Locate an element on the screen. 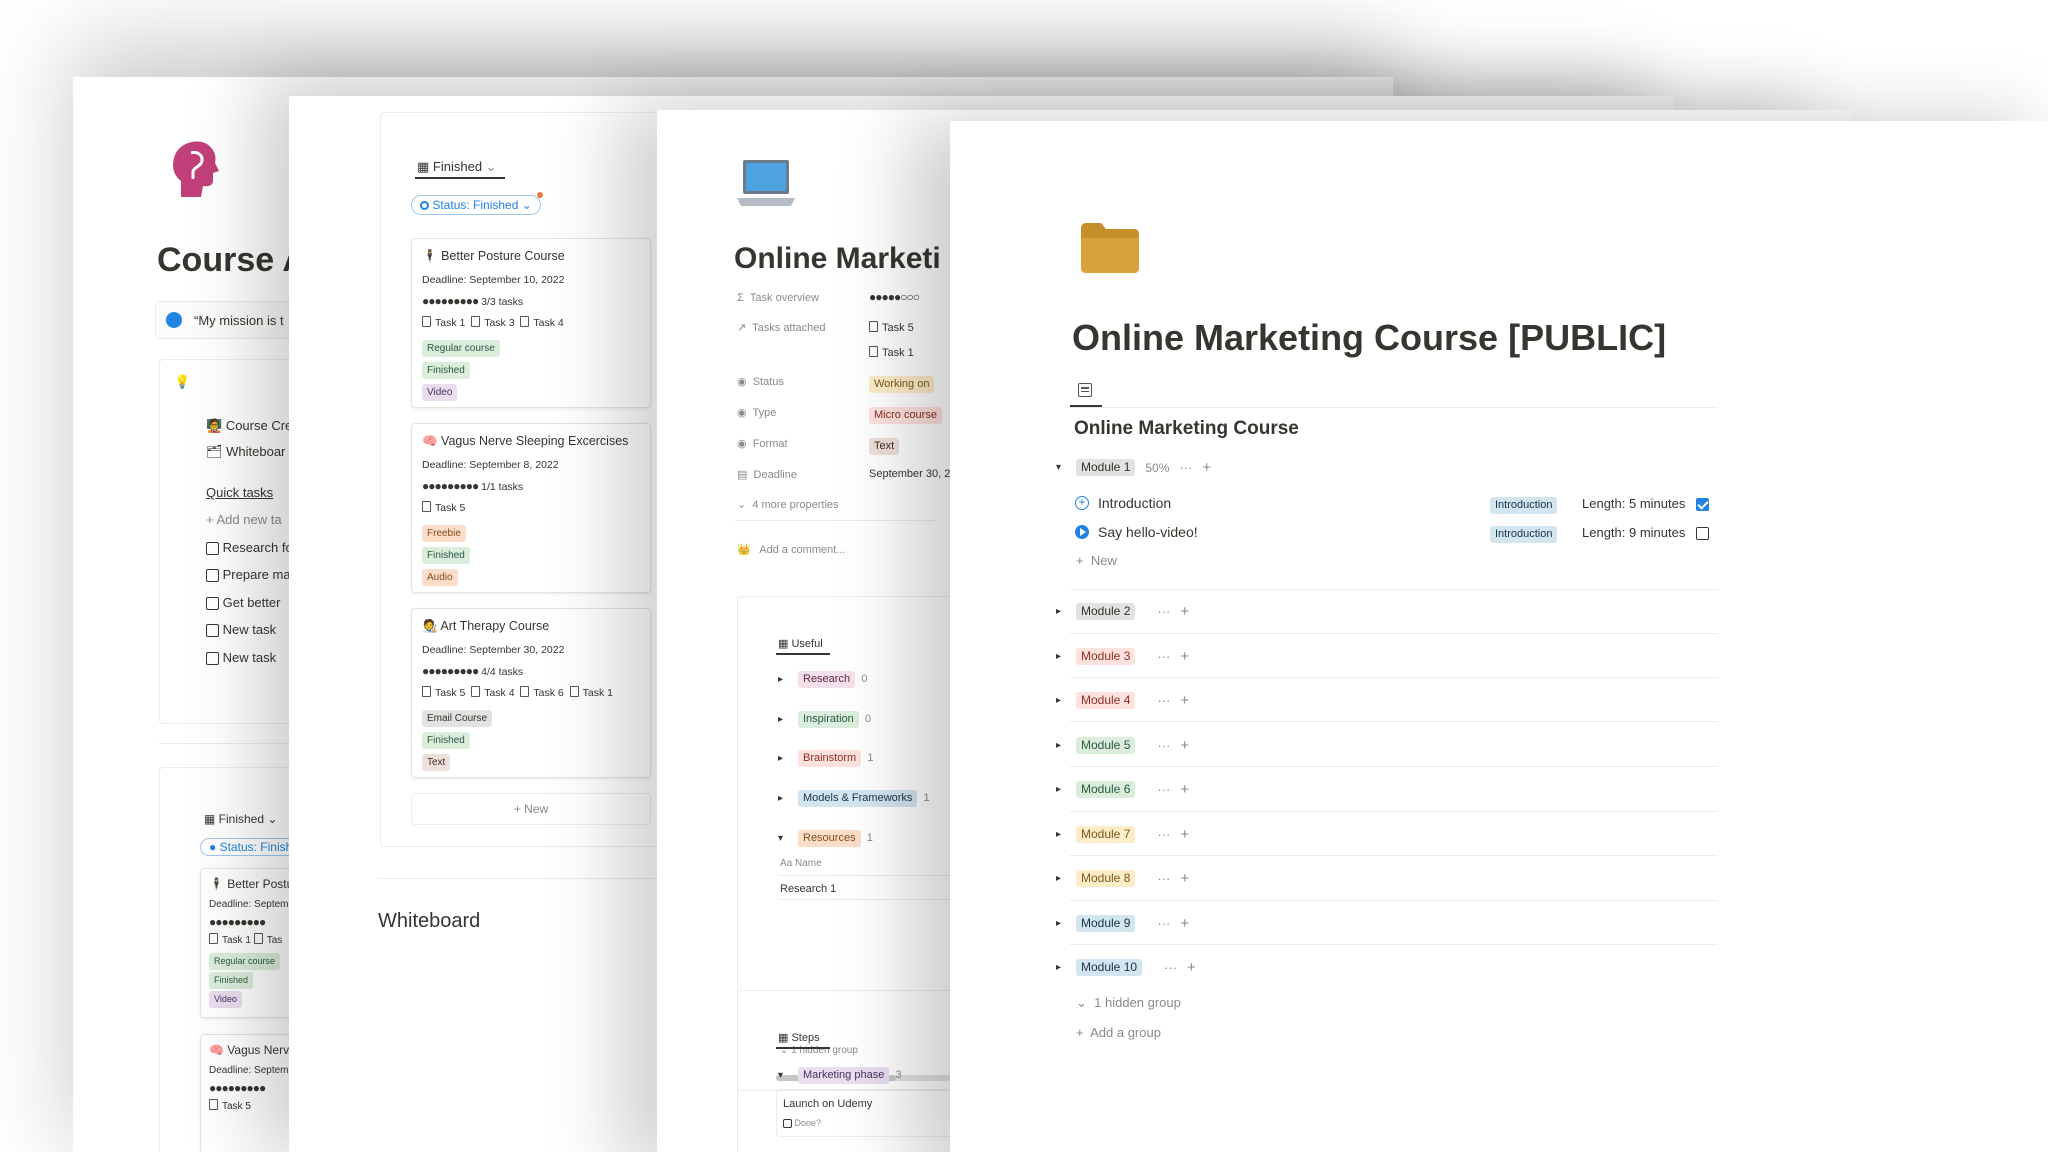 This screenshot has height=1152, width=2048. module-group-3: ▸ Module 3 ··· + is located at coordinates (1122, 656).